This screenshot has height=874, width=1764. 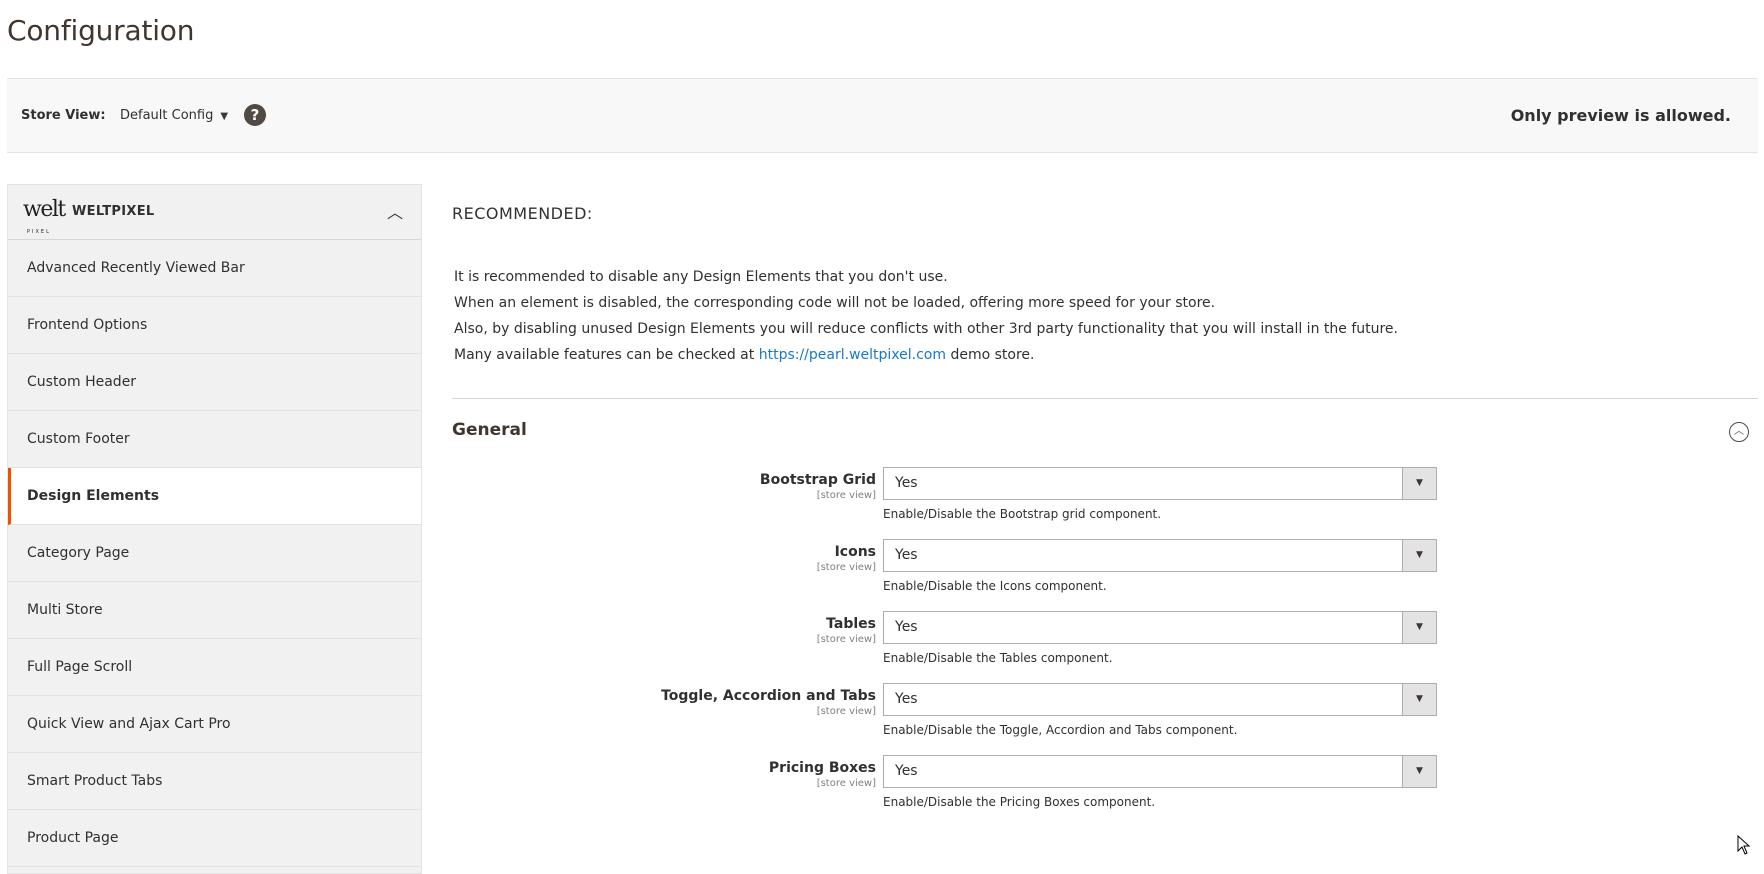 What do you see at coordinates (214, 268) in the screenshot?
I see `sidebar-item: Advanced Recently Viewed Bar` at bounding box center [214, 268].